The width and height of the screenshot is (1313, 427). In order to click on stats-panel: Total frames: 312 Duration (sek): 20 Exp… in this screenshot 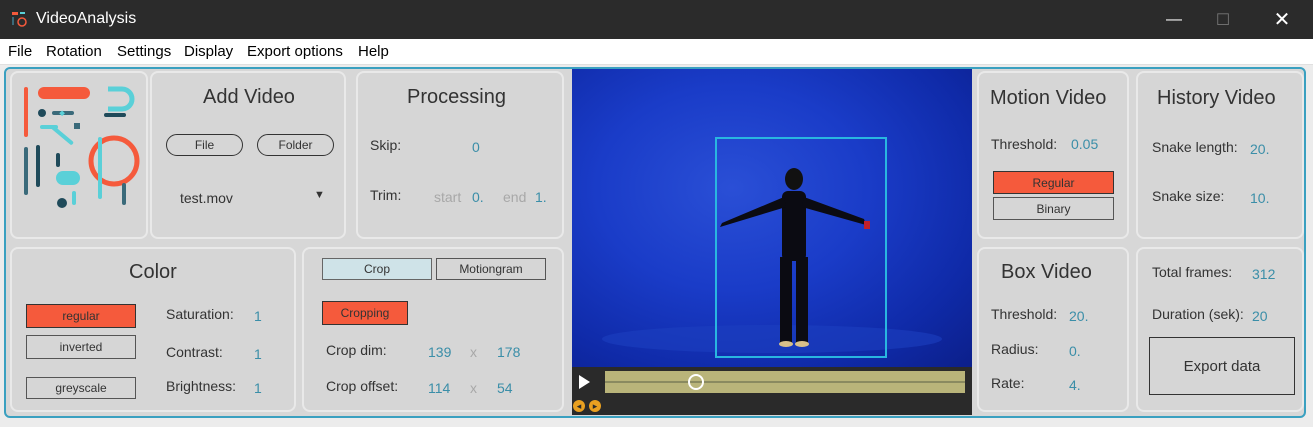, I will do `click(1220, 329)`.